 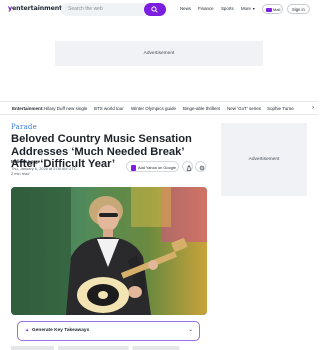 I want to click on chevron-down-icon: ▼, so click(x=254, y=9).